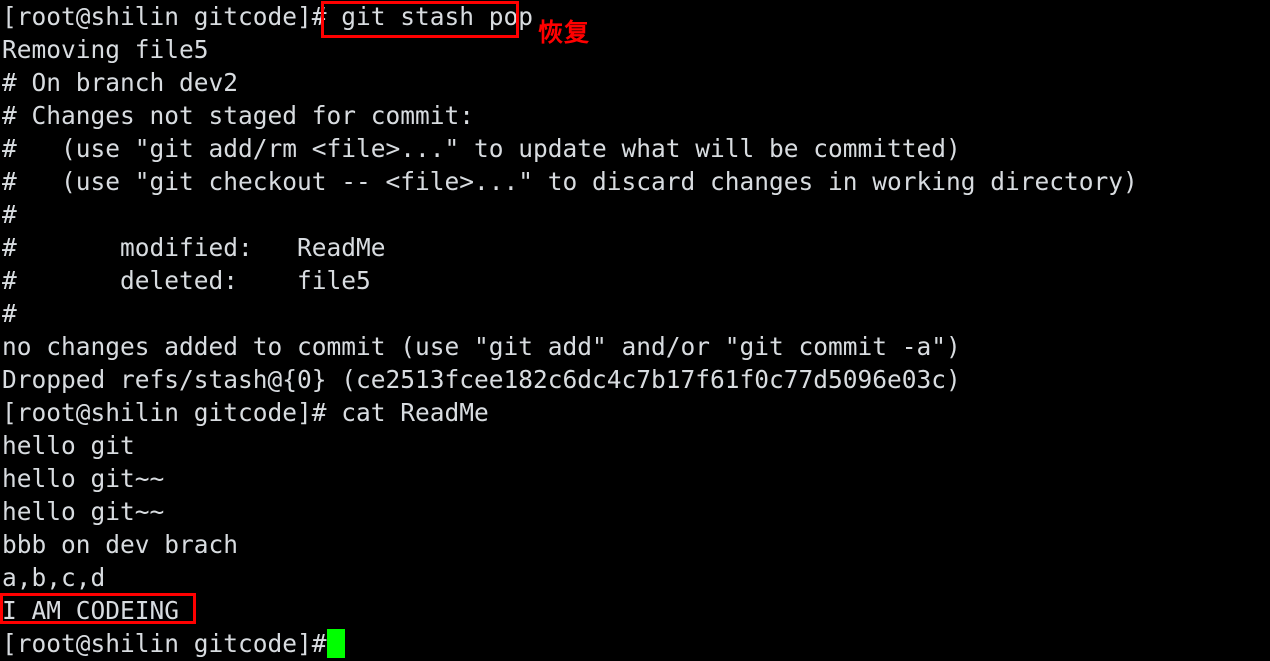  Describe the element at coordinates (635, 610) in the screenshot. I see `terminal-line: I AM CODEING` at that location.